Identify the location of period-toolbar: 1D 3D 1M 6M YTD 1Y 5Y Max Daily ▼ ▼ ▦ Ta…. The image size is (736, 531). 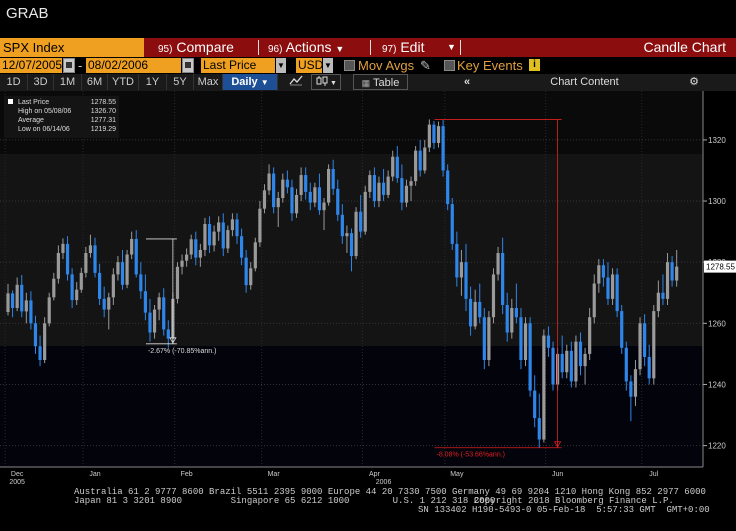
(368, 82).